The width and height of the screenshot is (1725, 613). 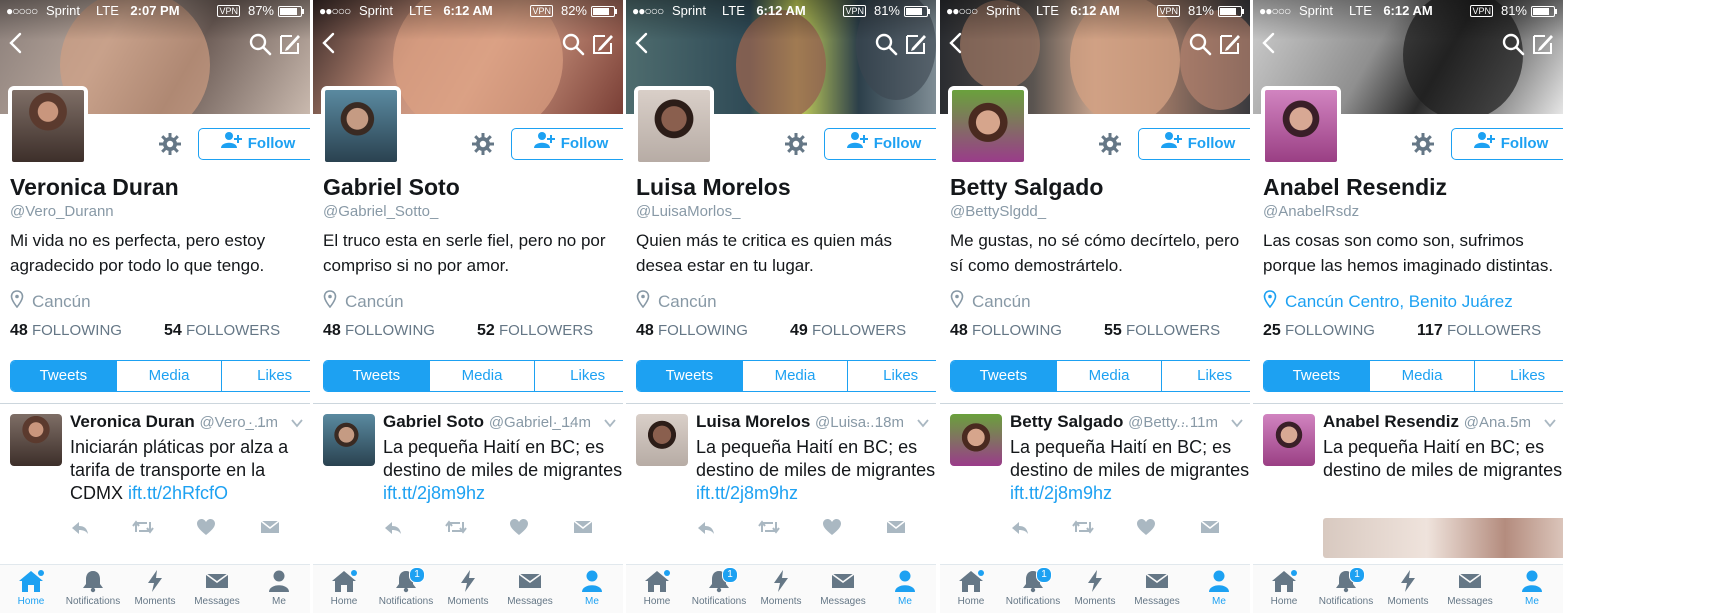 What do you see at coordinates (1388, 301) in the screenshot?
I see `profile-location: Cancún Centro, Benito Juárez` at bounding box center [1388, 301].